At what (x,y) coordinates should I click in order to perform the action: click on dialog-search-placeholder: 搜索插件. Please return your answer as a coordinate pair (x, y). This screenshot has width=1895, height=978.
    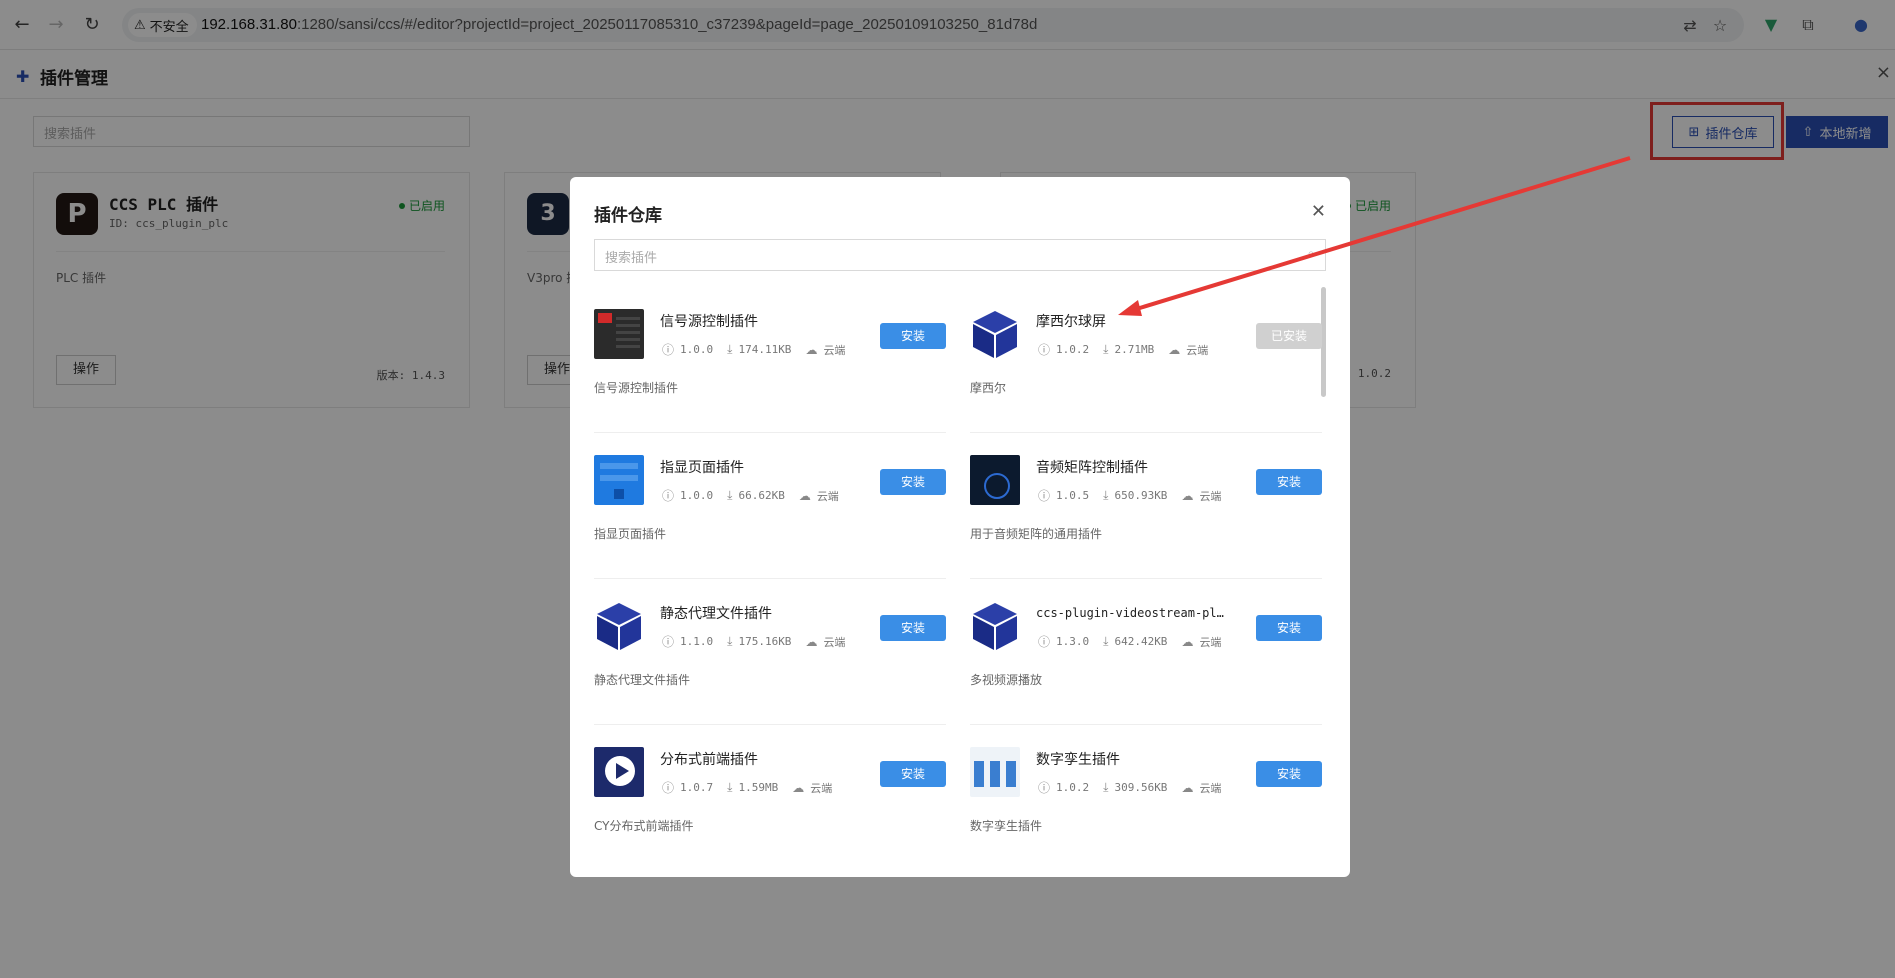
    Looking at the image, I should click on (631, 258).